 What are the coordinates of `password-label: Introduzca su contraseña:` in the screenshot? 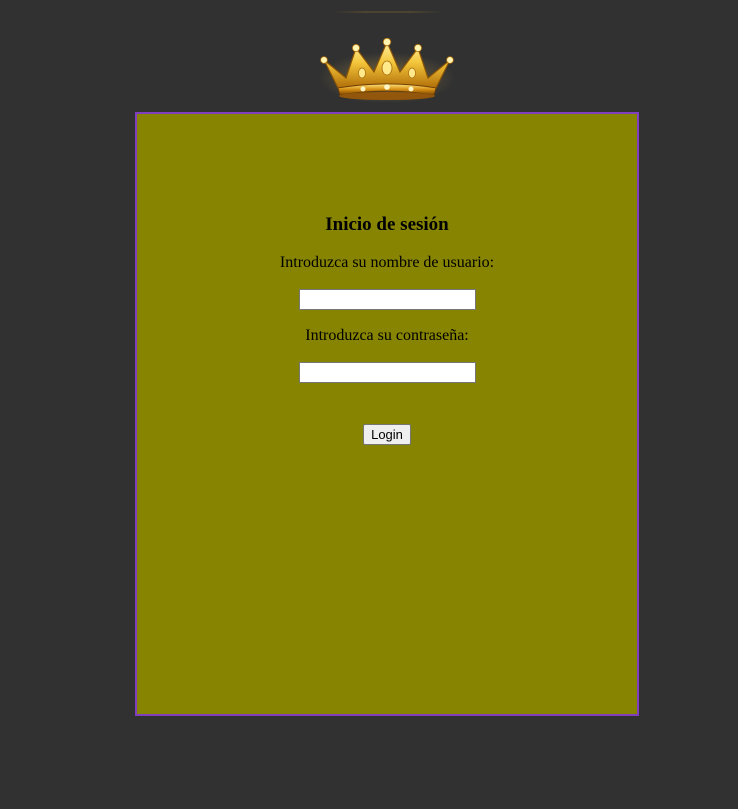 It's located at (387, 335).